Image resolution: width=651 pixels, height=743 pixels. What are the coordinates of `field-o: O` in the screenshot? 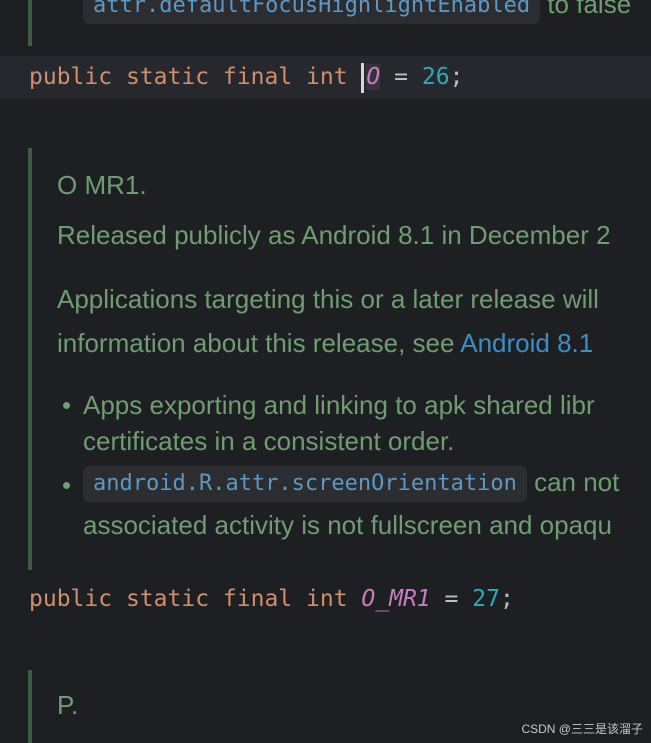 It's located at (373, 77).